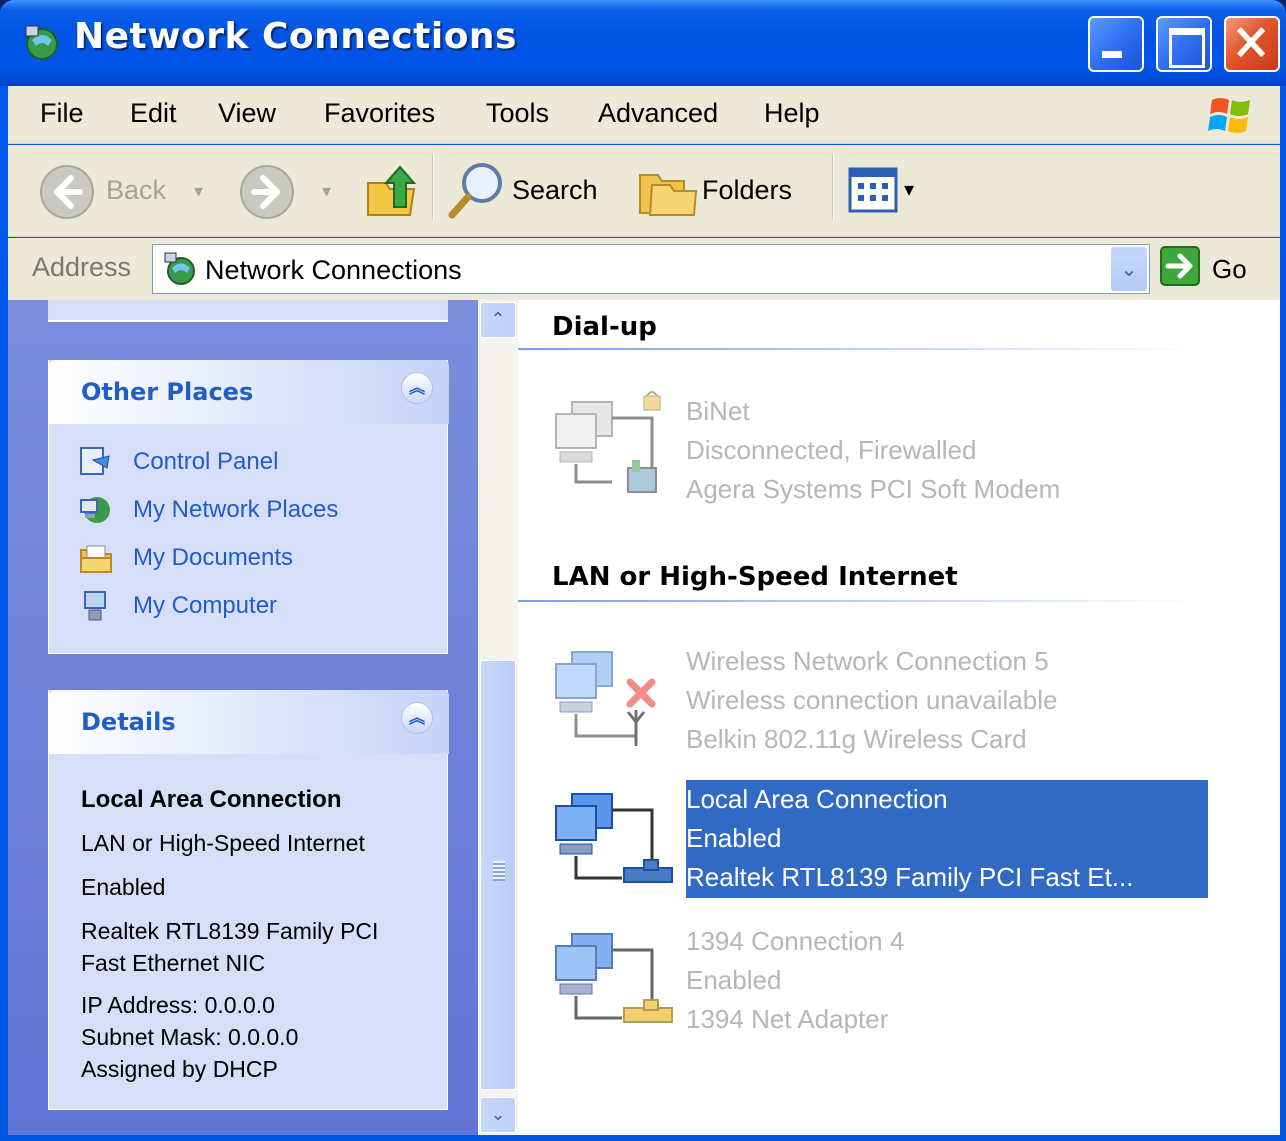 The height and width of the screenshot is (1141, 1286). What do you see at coordinates (248, 311) in the screenshot?
I see `task-pane-top-box` at bounding box center [248, 311].